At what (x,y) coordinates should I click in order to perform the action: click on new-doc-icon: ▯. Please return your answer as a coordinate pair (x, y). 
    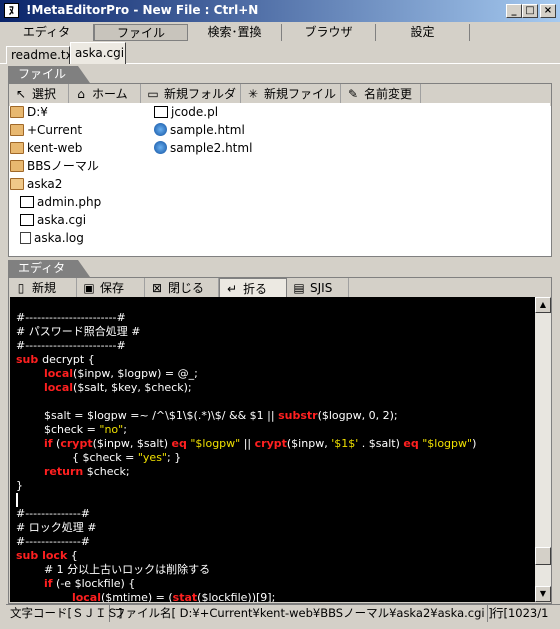
    Looking at the image, I should click on (21, 288).